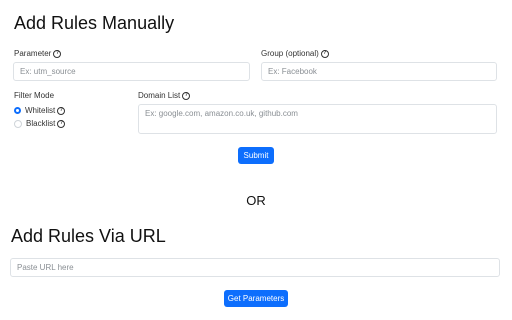 The width and height of the screenshot is (512, 320). I want to click on parameter-label: Parameter ?, so click(38, 53).